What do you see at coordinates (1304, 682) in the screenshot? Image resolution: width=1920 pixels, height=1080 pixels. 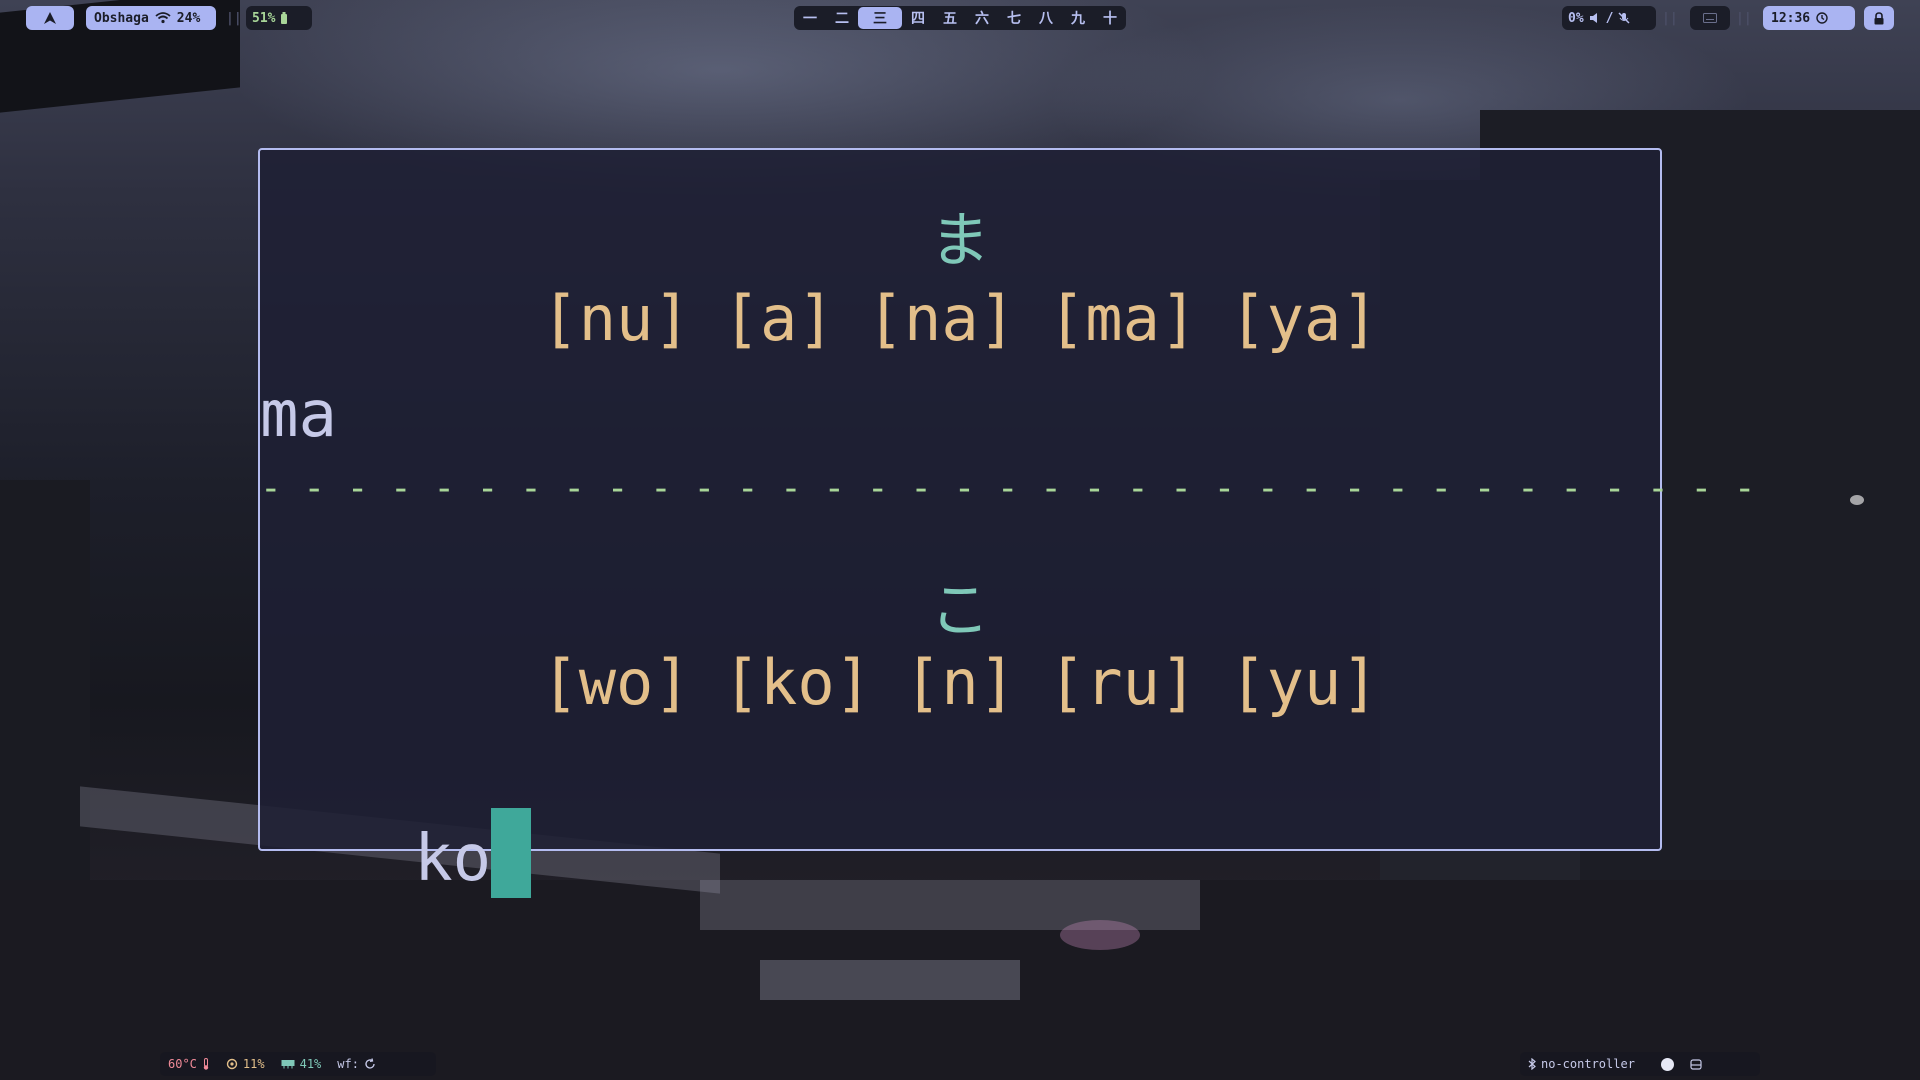 I see `option-item: [yu]` at bounding box center [1304, 682].